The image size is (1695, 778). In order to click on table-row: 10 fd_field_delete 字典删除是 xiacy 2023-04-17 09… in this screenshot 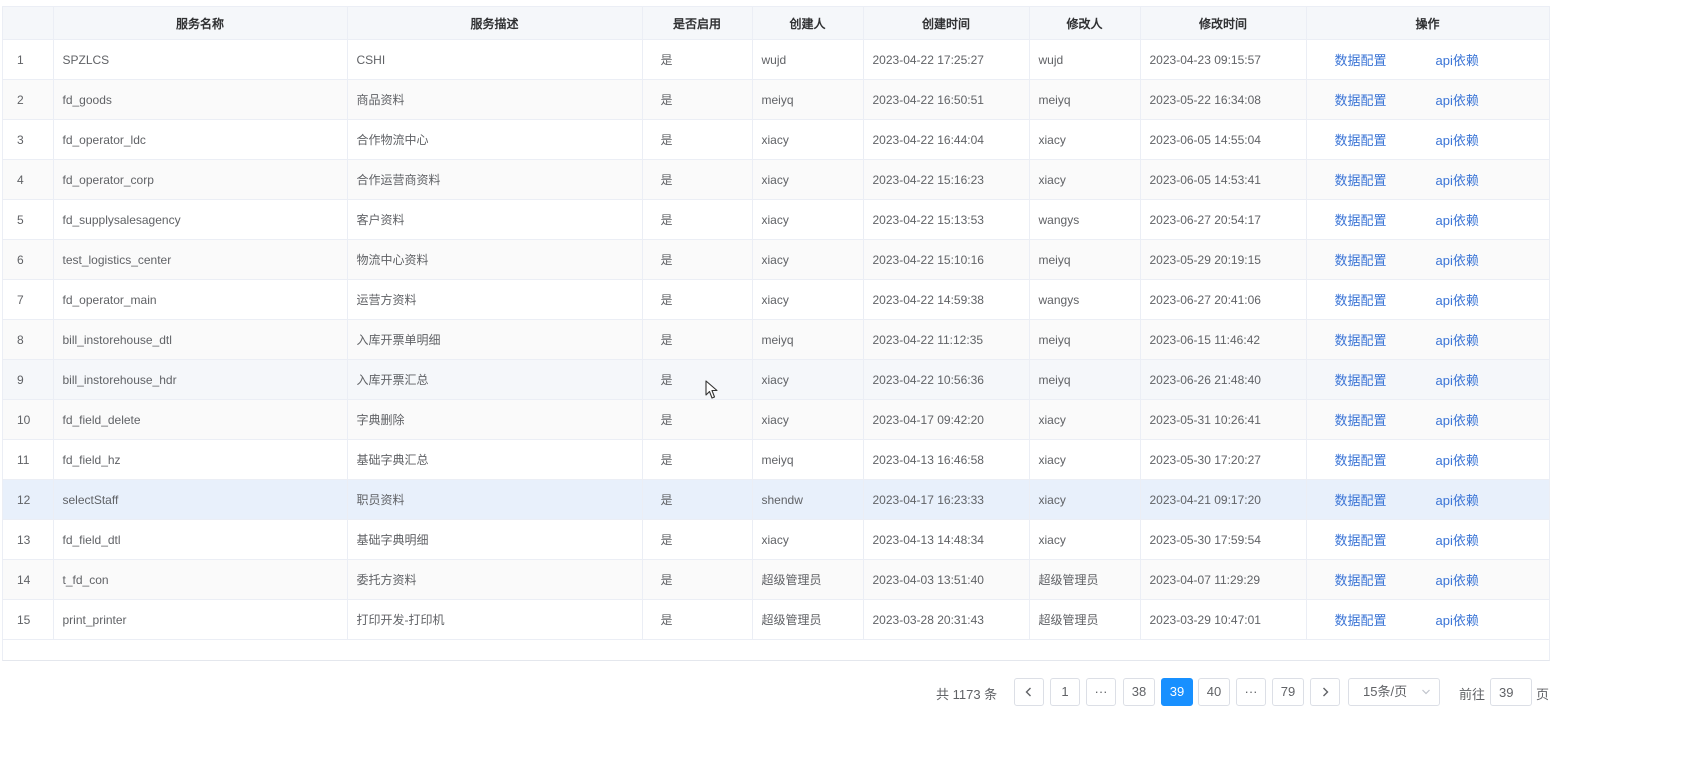, I will do `click(776, 419)`.